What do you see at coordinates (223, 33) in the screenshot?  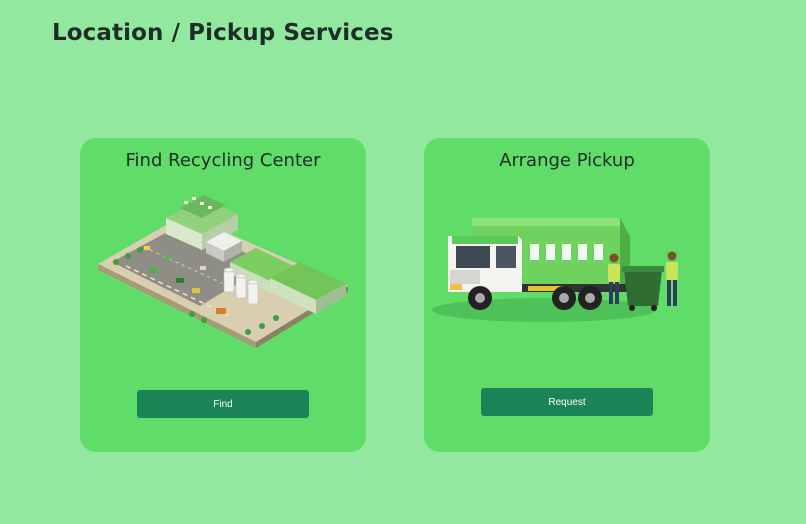 I see `page-title: Location / Pickup Services` at bounding box center [223, 33].